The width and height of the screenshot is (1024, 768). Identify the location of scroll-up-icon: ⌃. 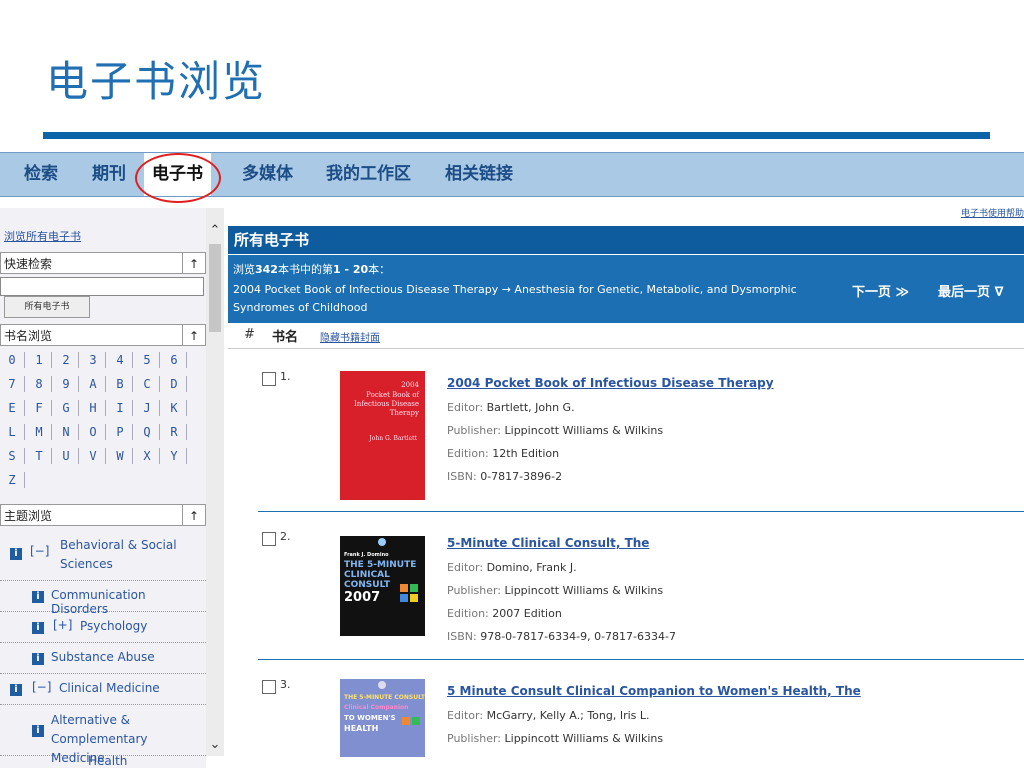
(215, 231).